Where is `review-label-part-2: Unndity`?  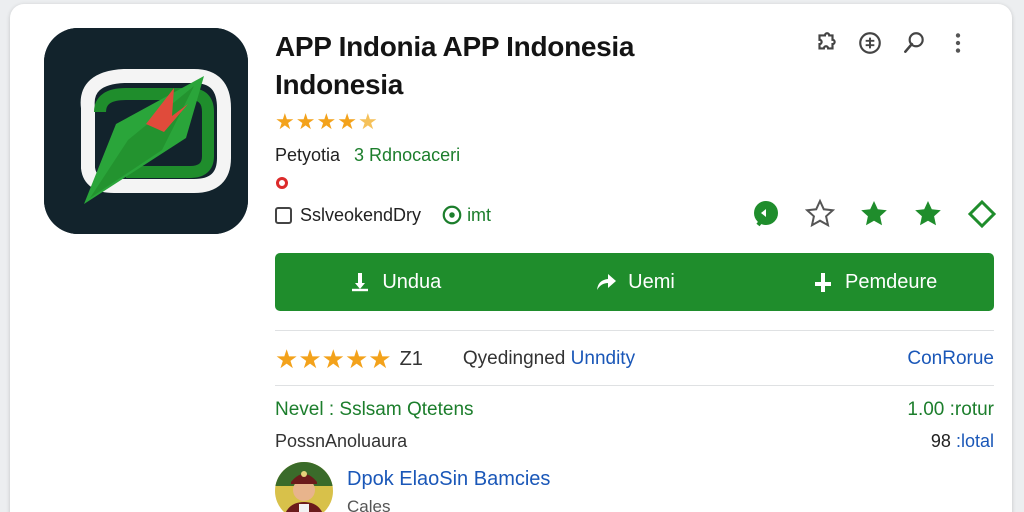 review-label-part-2: Unndity is located at coordinates (603, 358).